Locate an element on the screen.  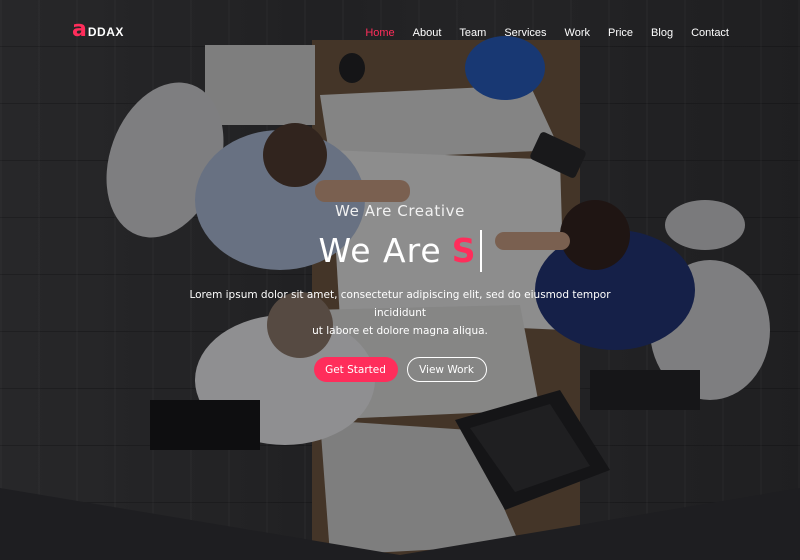
nav-item-services: Services is located at coordinates (525, 32).